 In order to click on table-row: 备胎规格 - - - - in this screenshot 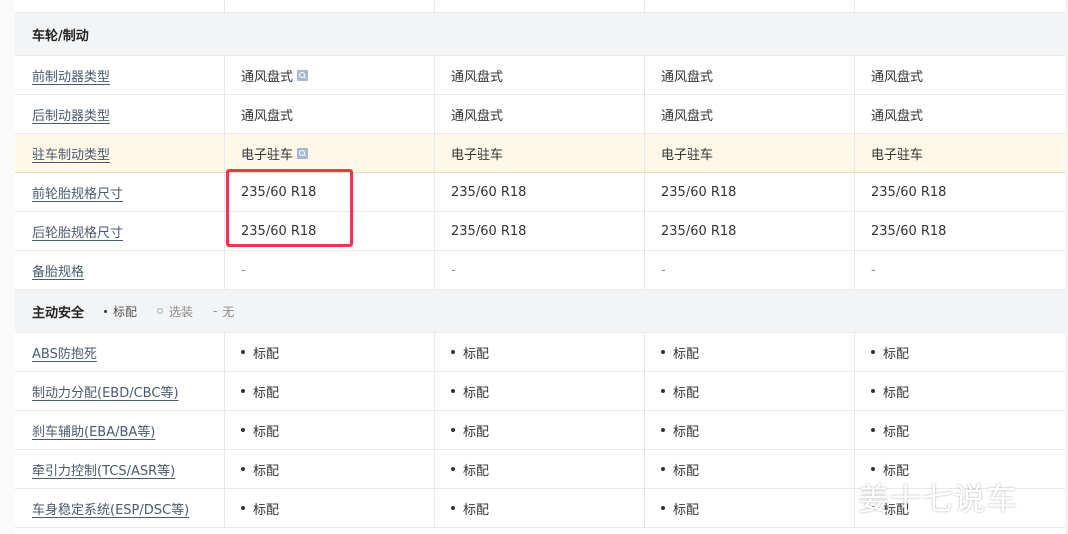, I will do `click(540, 270)`.